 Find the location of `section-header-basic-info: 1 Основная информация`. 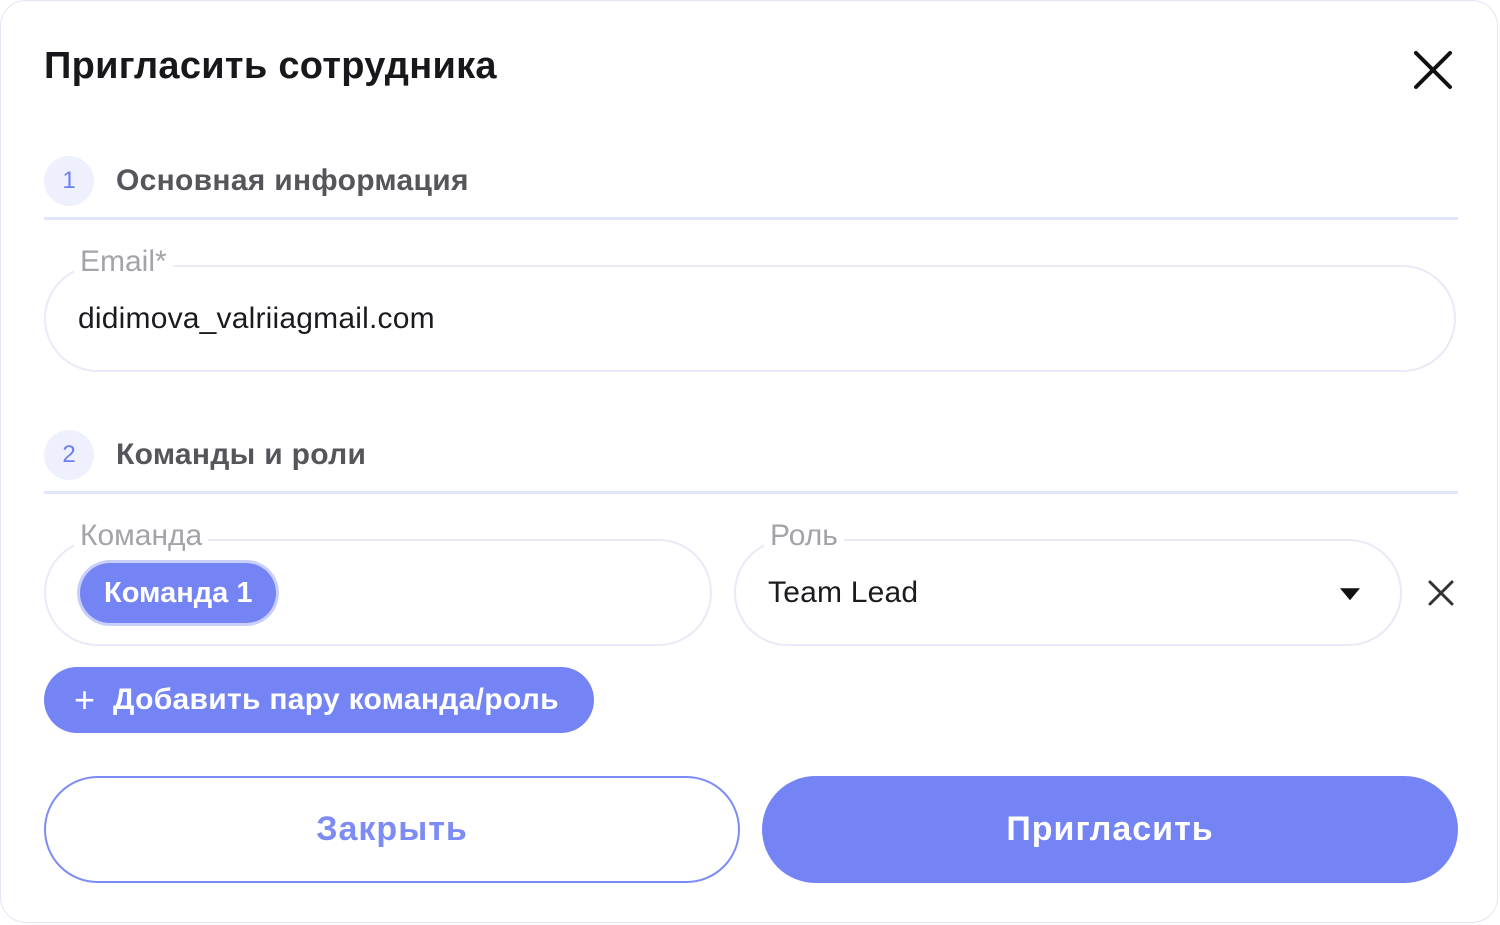

section-header-basic-info: 1 Основная информация is located at coordinates (256, 181).